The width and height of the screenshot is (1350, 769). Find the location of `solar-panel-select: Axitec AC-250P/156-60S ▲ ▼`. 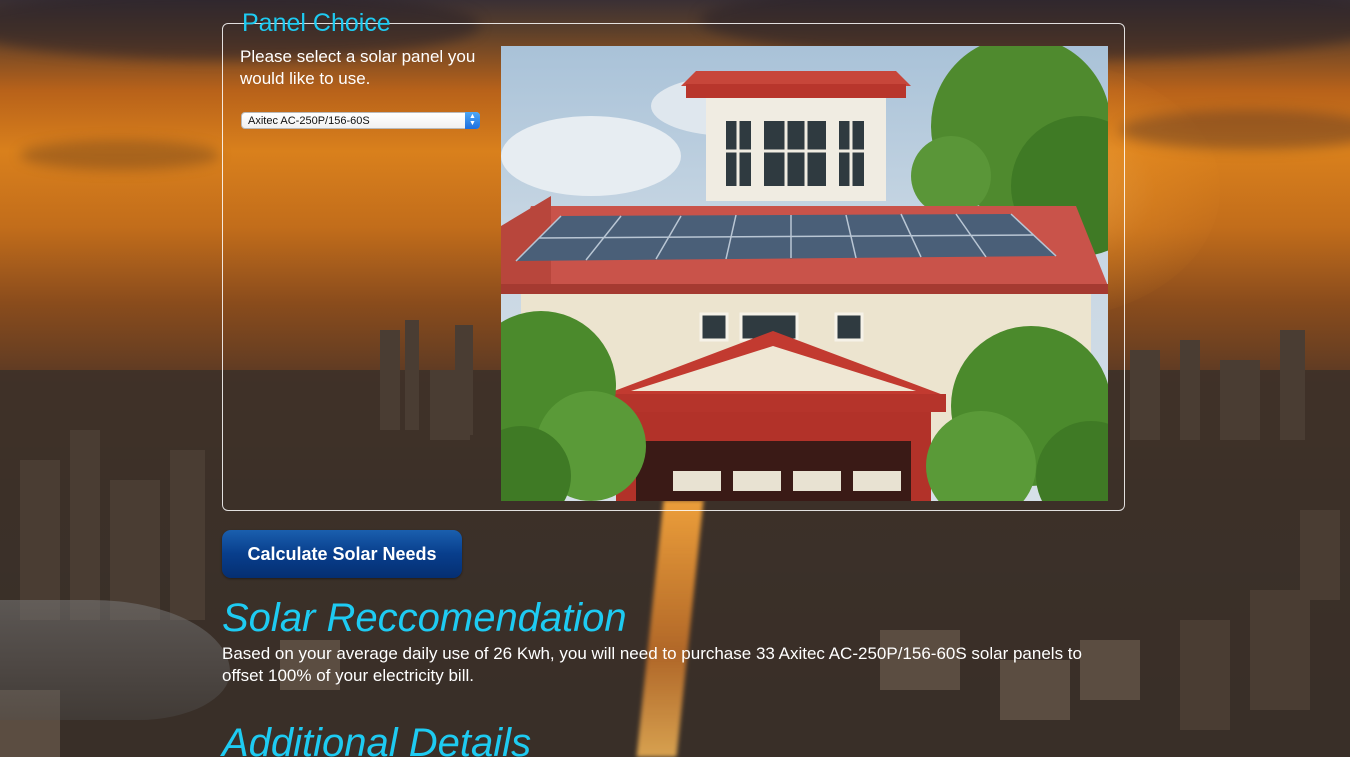

solar-panel-select: Axitec AC-250P/156-60S ▲ ▼ is located at coordinates (360, 120).